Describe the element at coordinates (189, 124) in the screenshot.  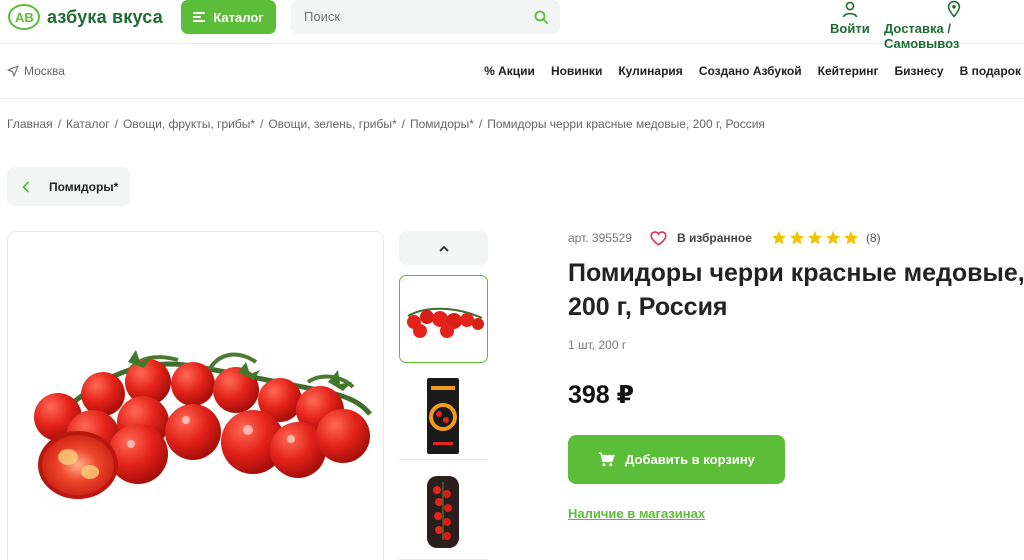
I see `breadcrumb-item: Овощи, фрукты, грибы*` at that location.